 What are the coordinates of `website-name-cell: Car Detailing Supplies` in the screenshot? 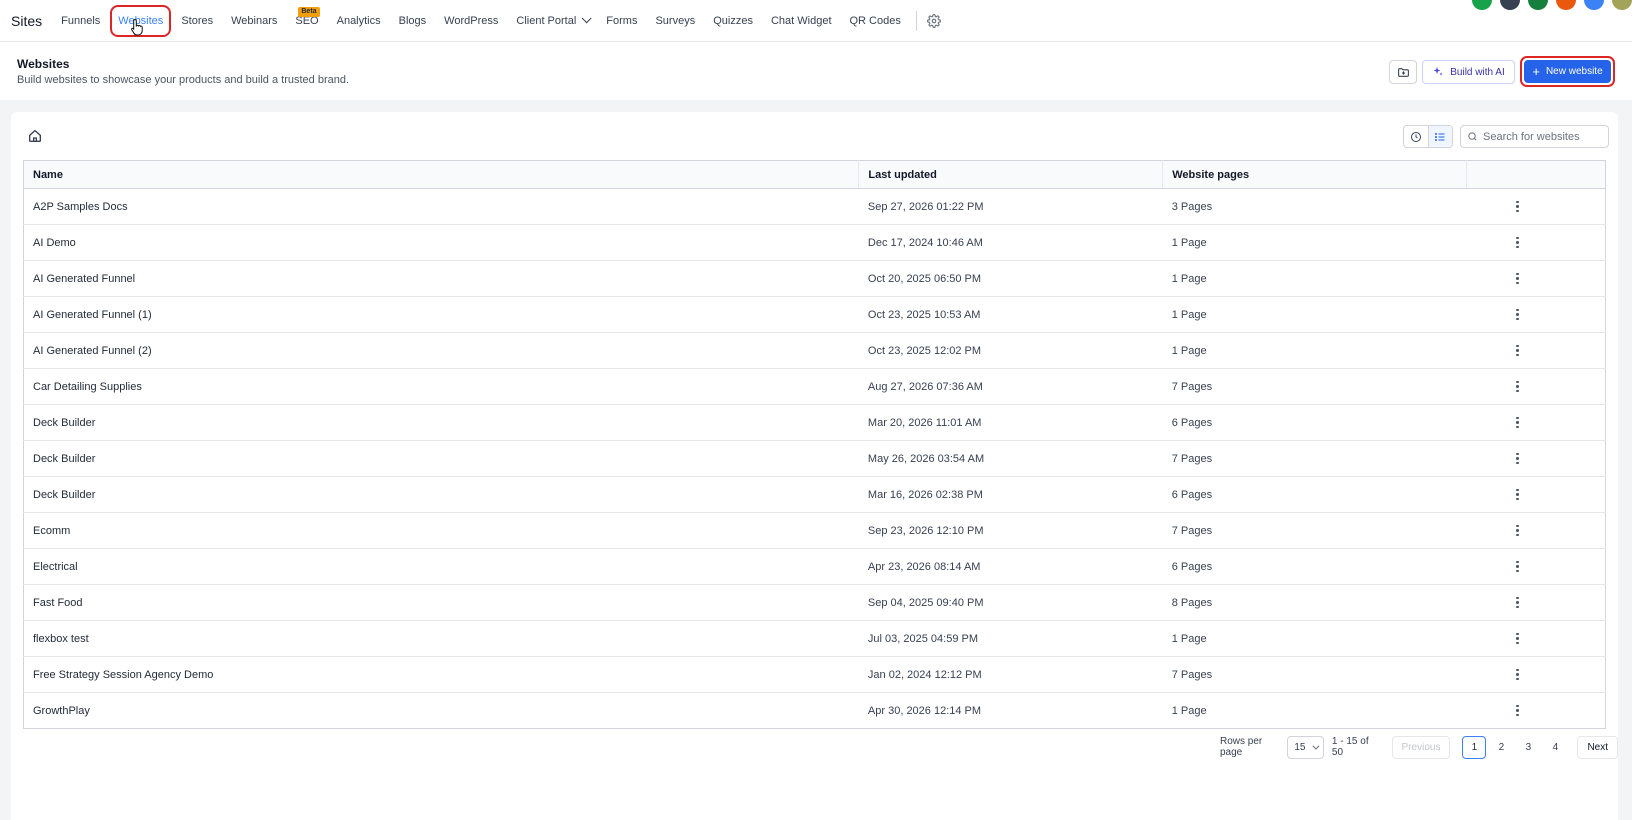 It's located at (441, 386).